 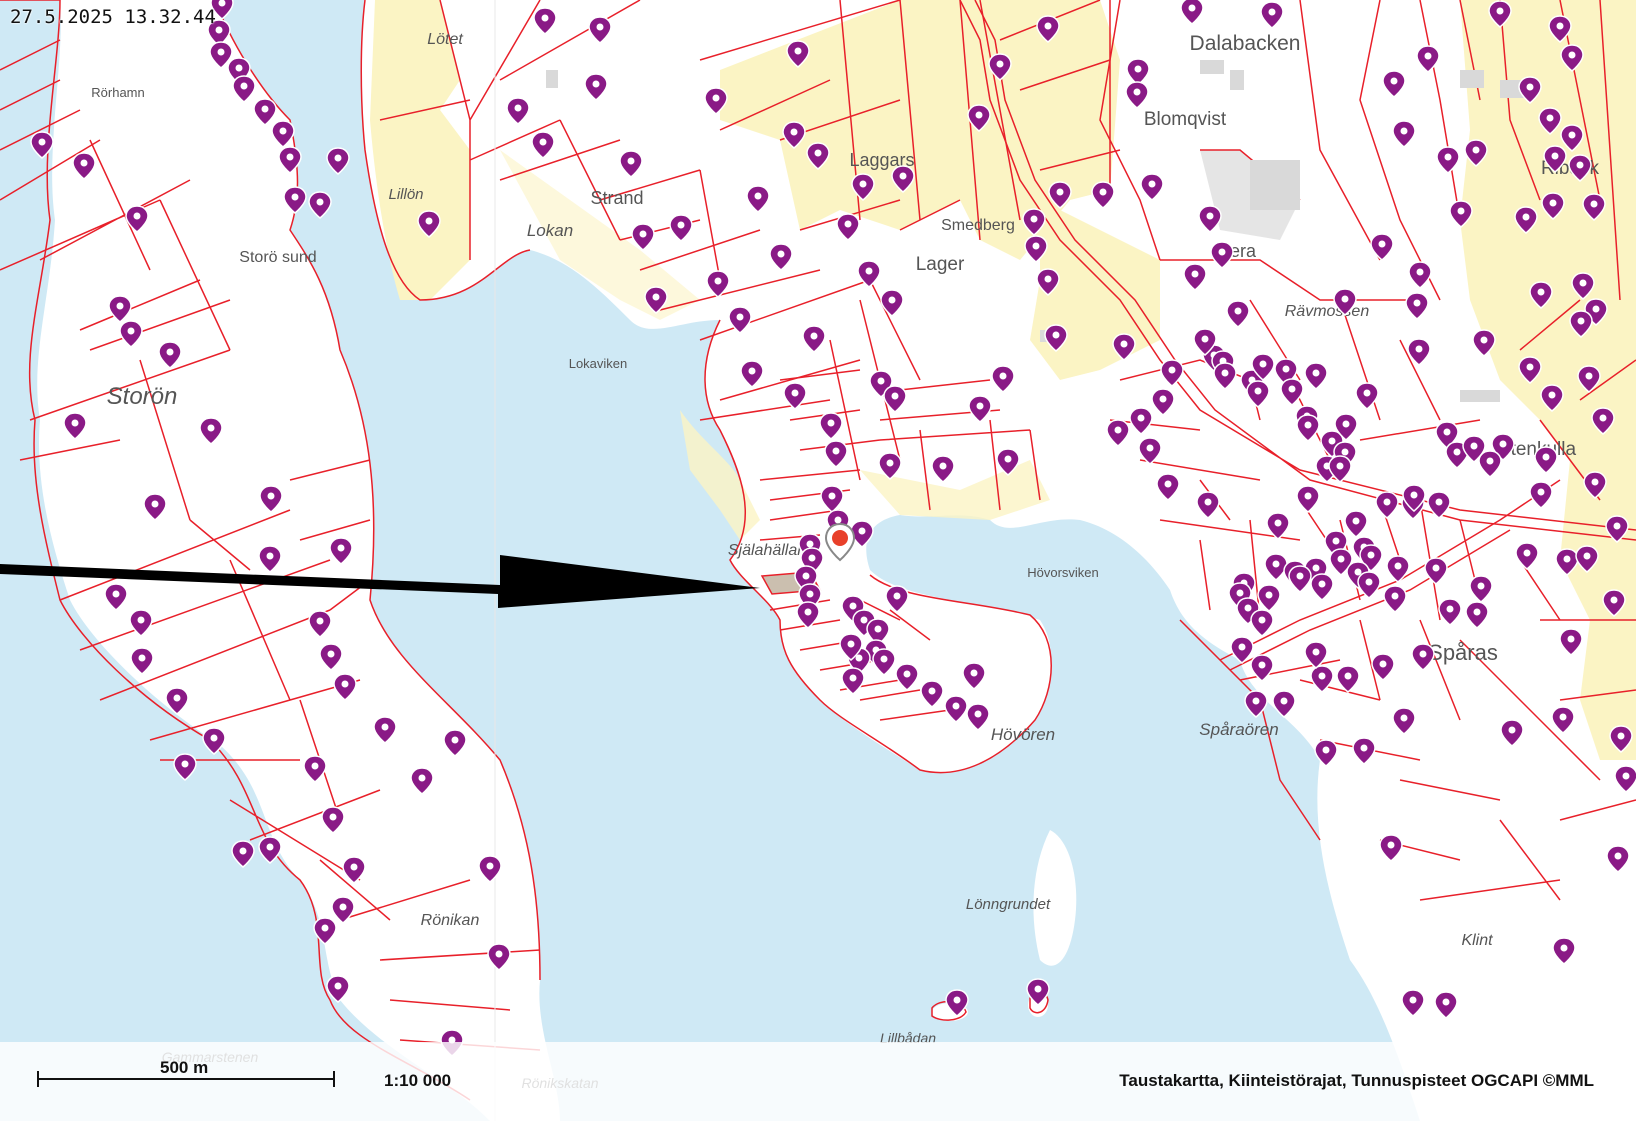 I want to click on place-label: Rönikan, so click(x=450, y=920).